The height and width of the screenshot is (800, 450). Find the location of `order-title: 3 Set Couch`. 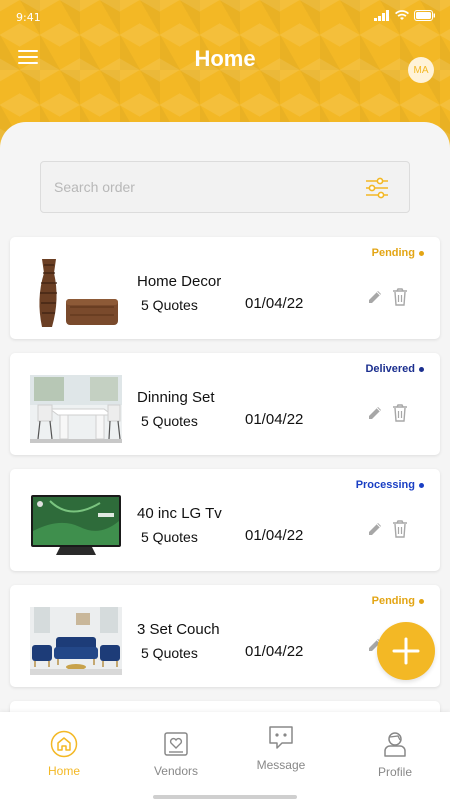

order-title: 3 Set Couch is located at coordinates (178, 629).